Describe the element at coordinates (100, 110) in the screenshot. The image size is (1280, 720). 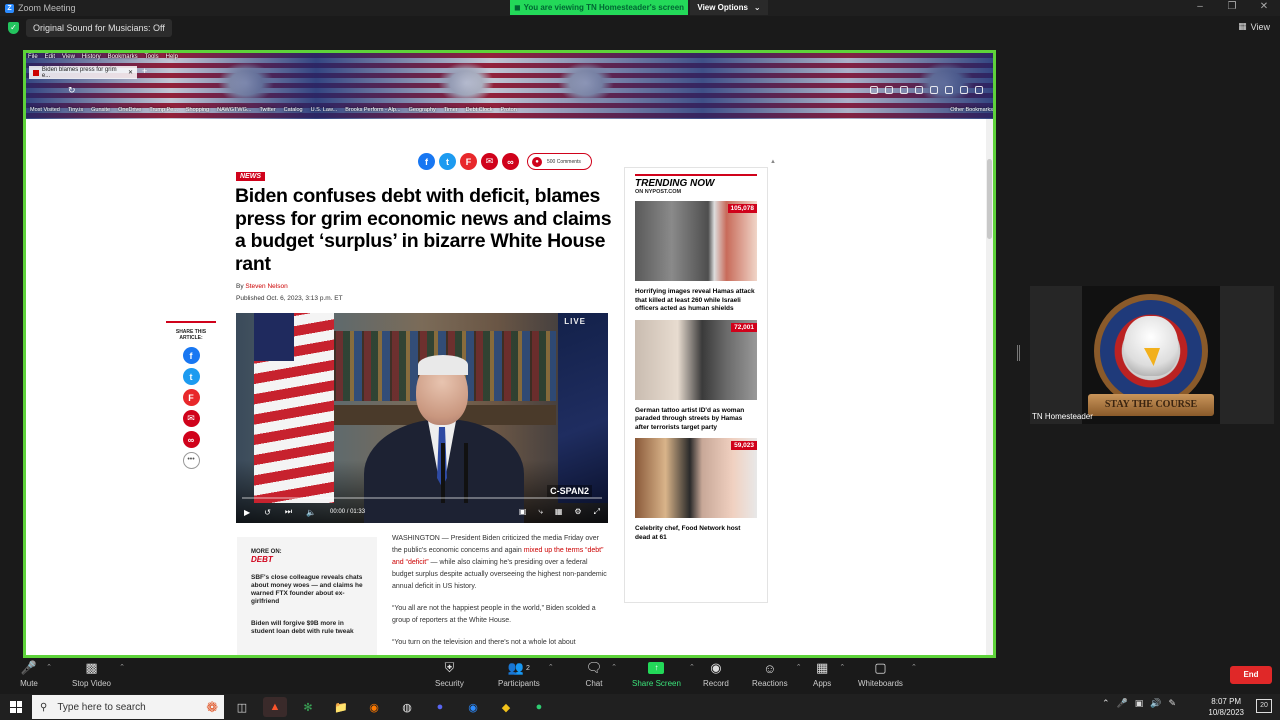
I see `bookmark-item: Gunsite` at that location.